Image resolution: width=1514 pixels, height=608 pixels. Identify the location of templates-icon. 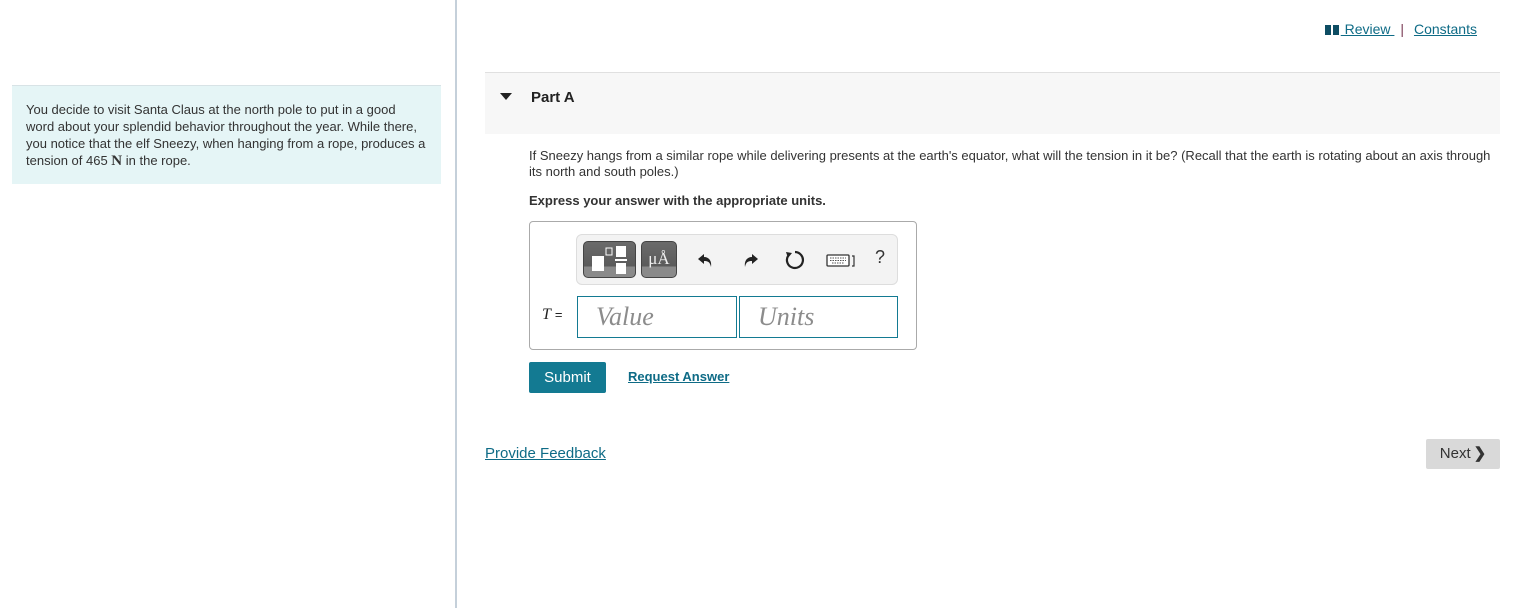
(609, 260).